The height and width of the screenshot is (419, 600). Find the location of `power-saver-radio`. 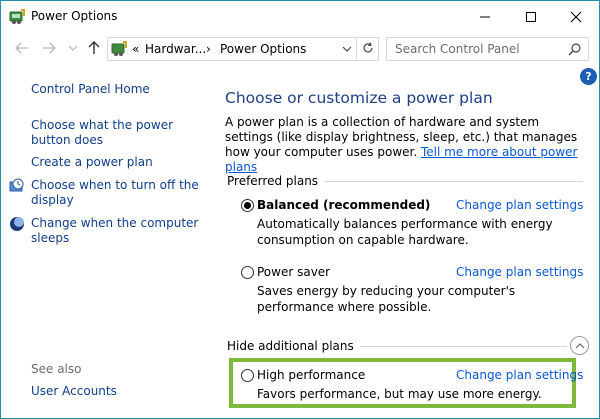

power-saver-radio is located at coordinates (247, 272).